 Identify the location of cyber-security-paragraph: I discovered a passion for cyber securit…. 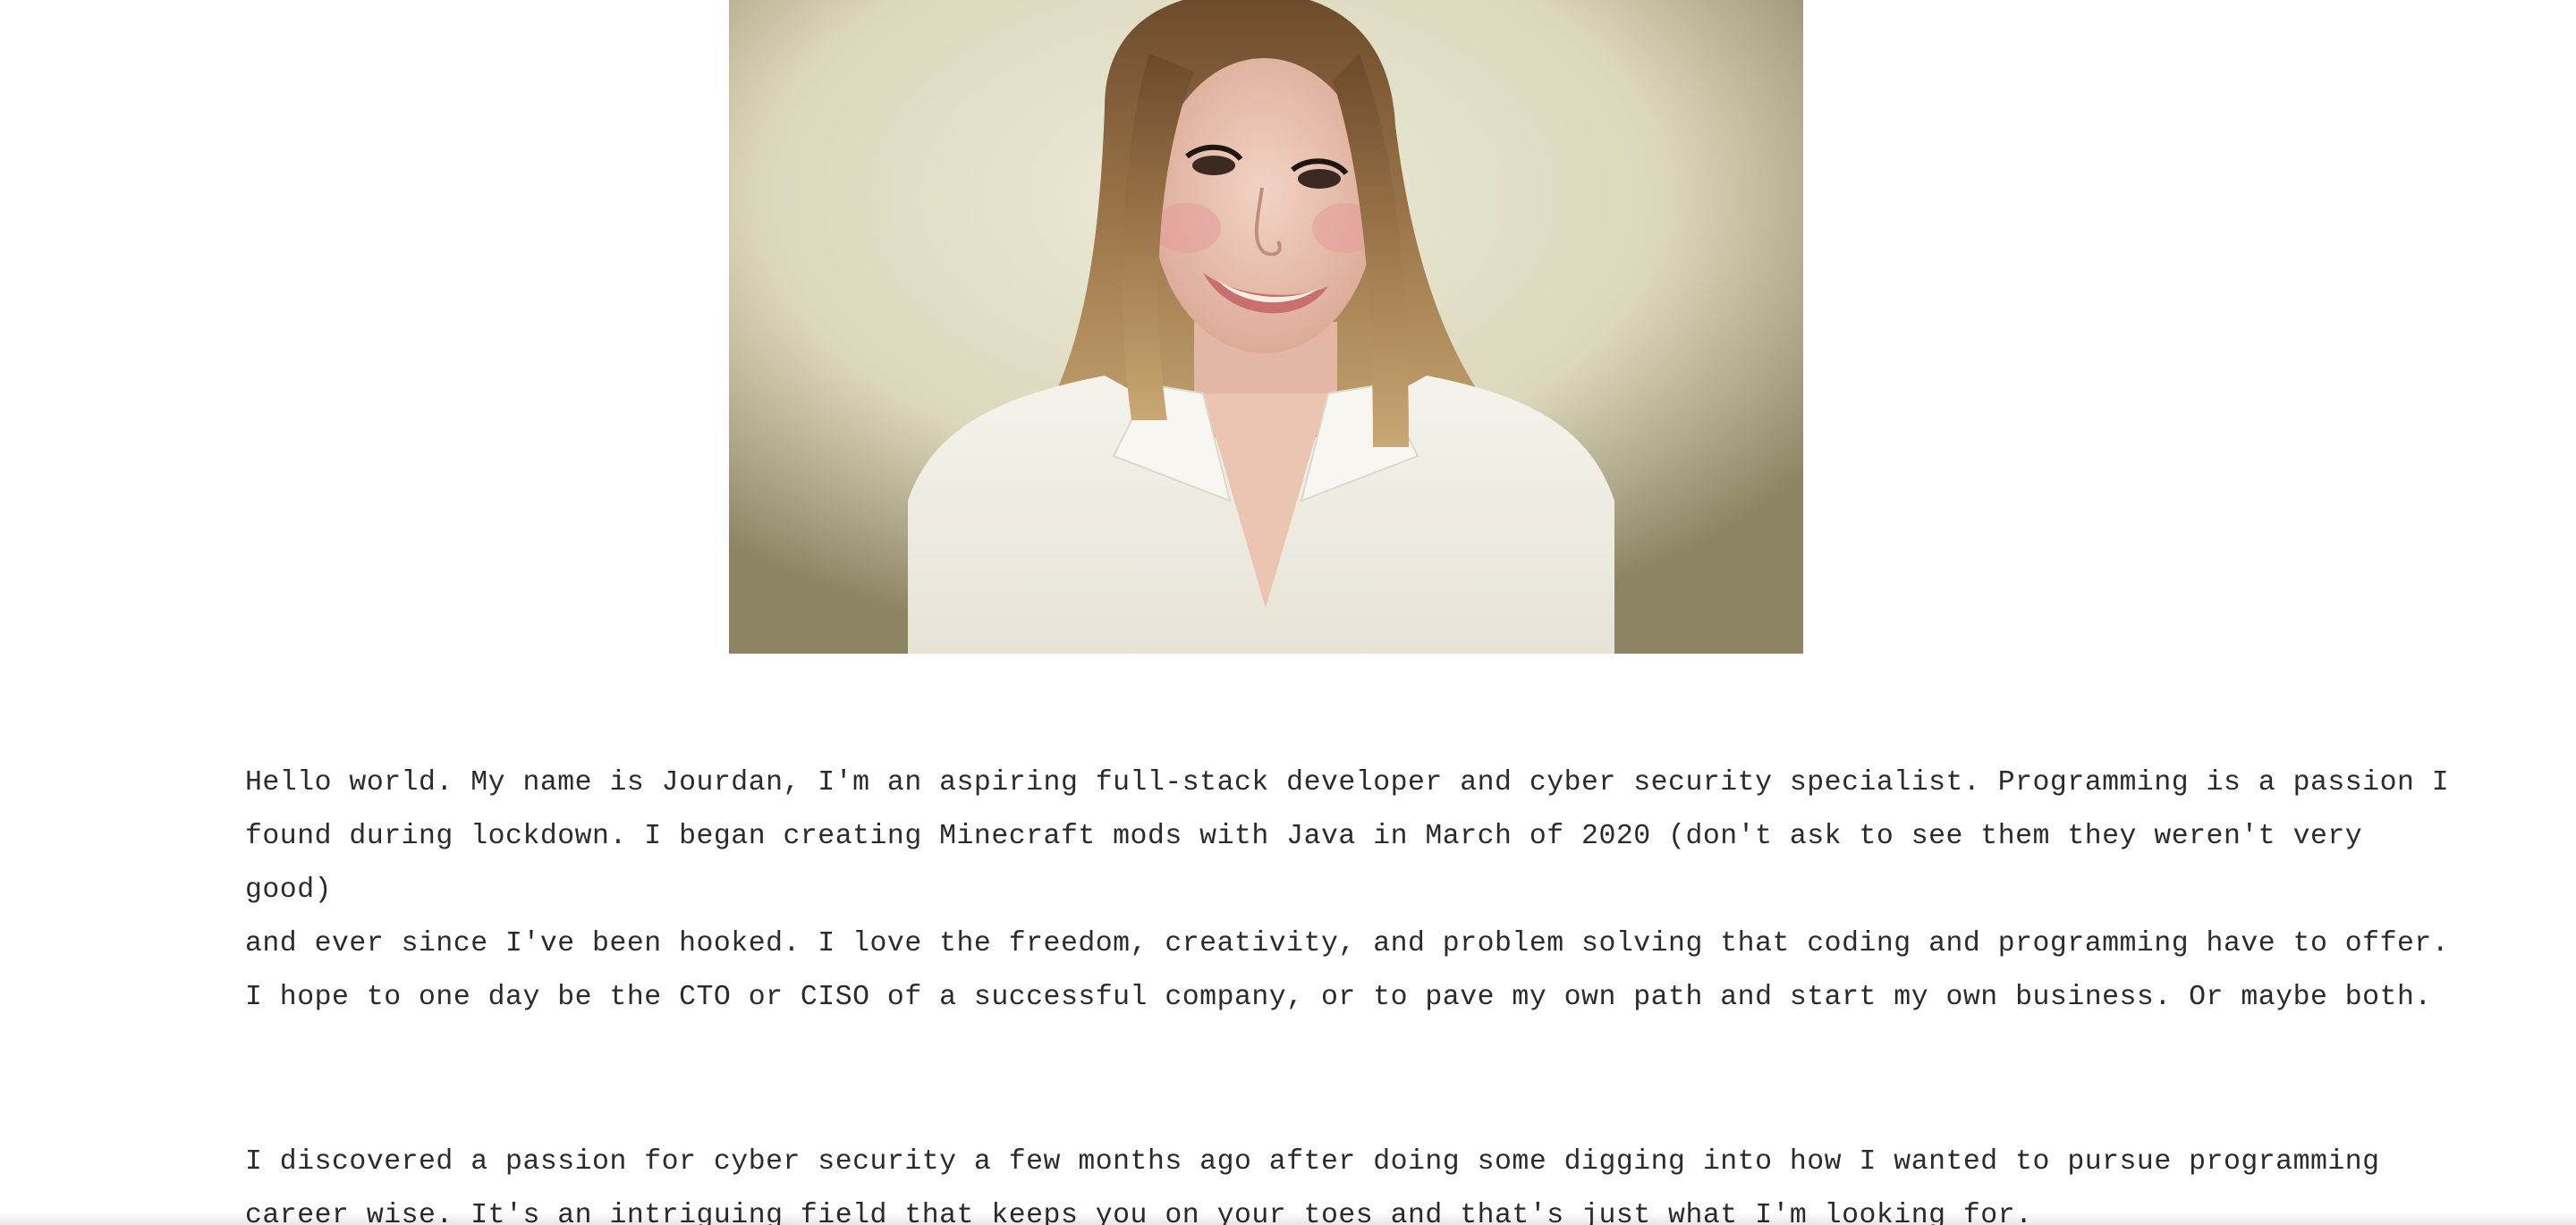
(1312, 1185).